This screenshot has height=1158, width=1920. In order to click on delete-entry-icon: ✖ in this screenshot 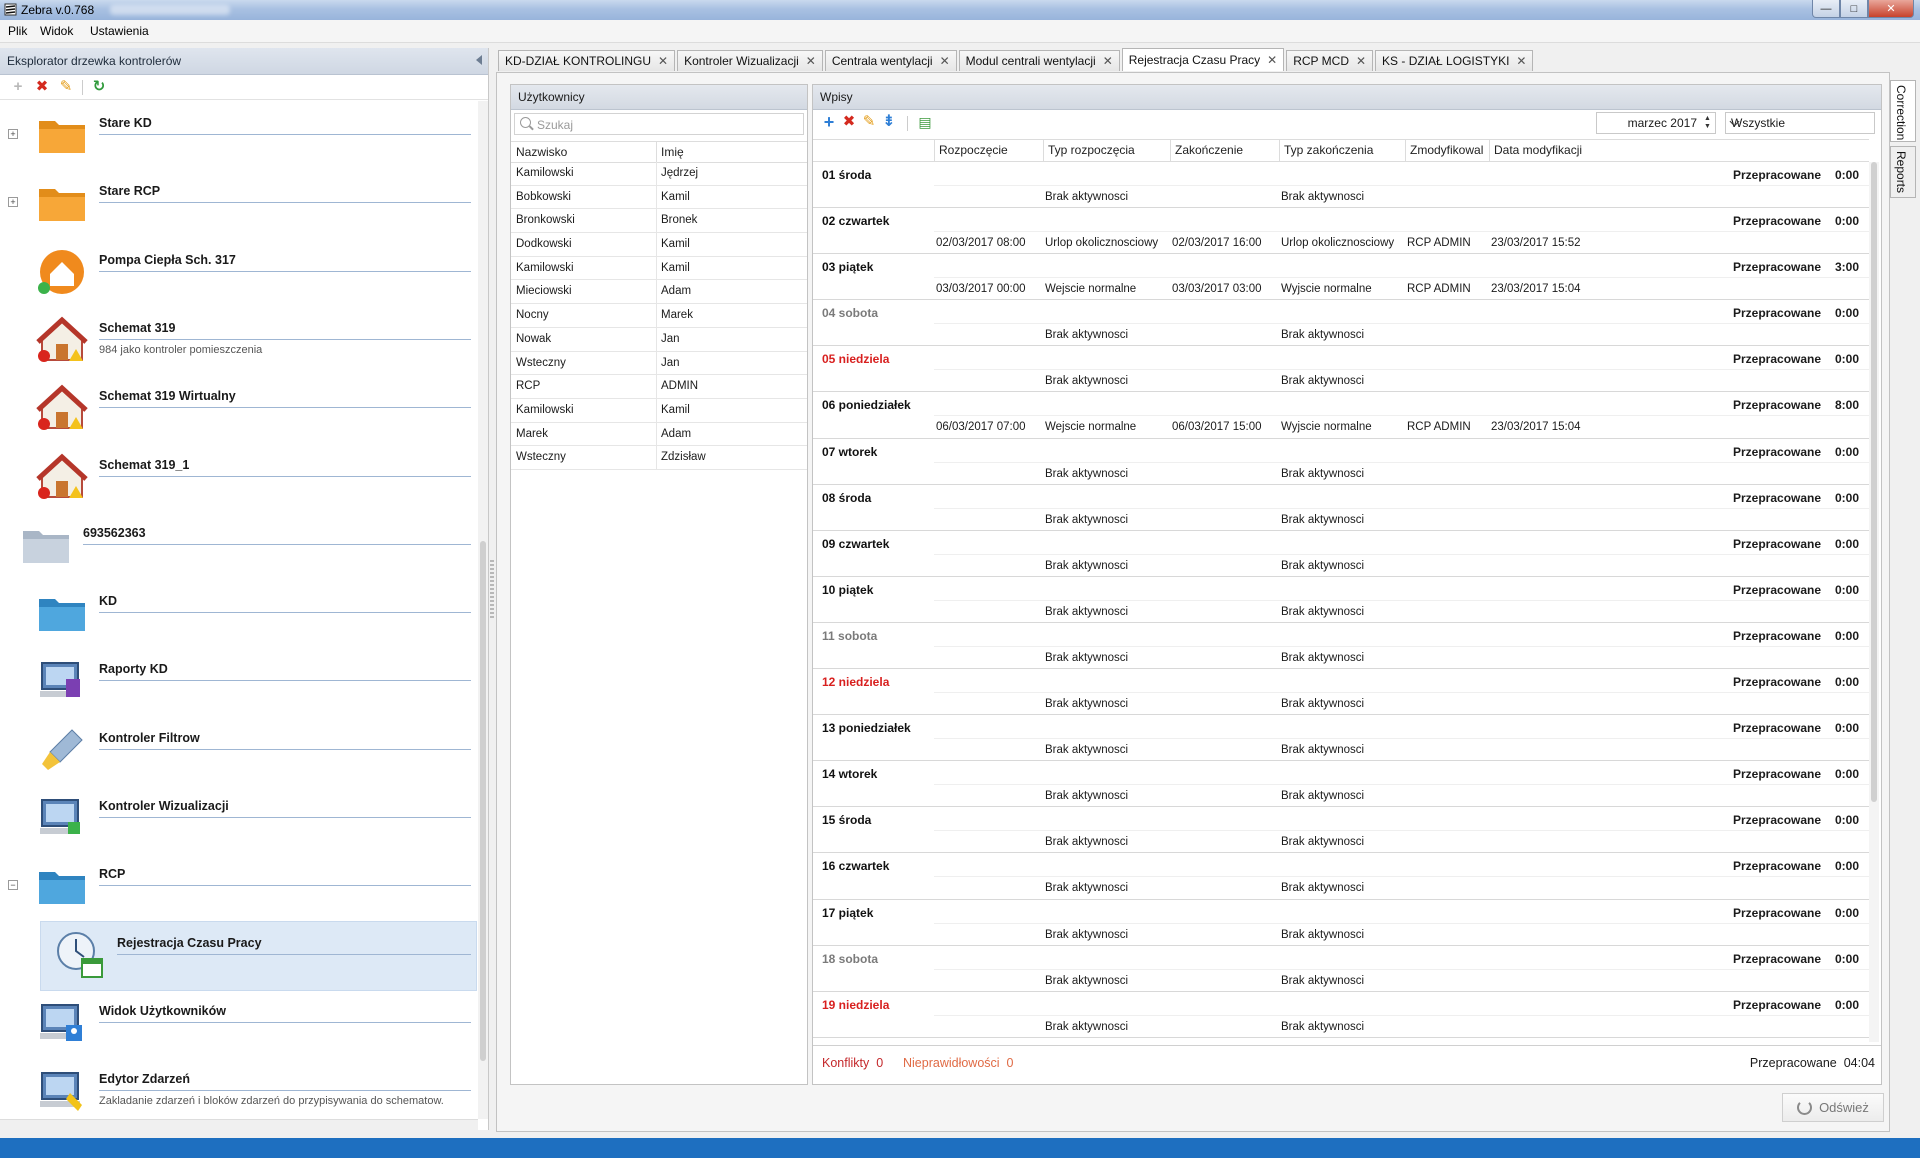, I will do `click(849, 122)`.